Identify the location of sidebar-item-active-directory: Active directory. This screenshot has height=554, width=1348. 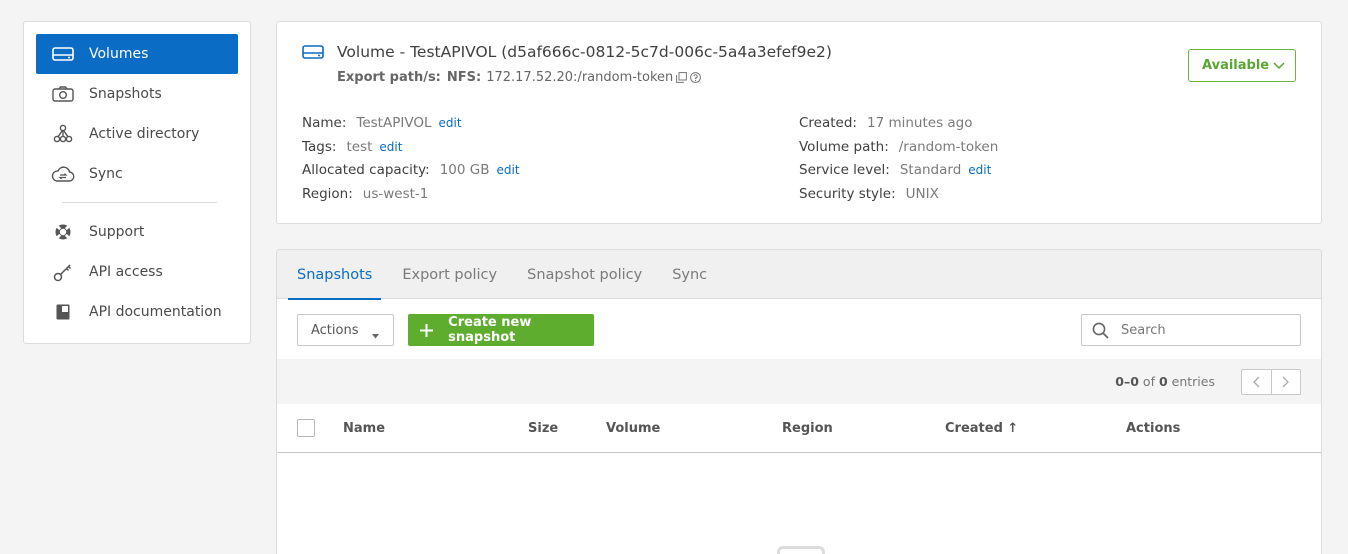
(137, 134).